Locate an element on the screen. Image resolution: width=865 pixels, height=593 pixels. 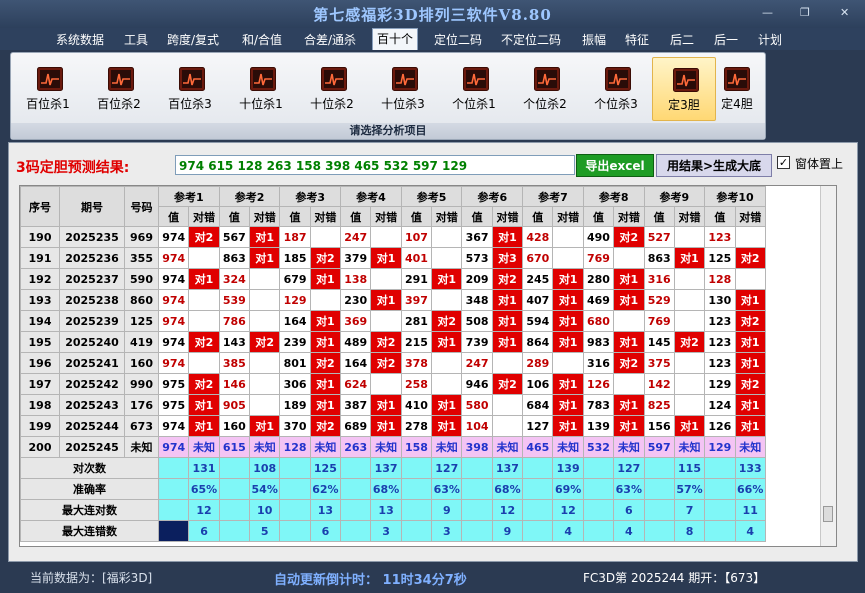
ribbon-button: 个位杀2 is located at coordinates (545, 88).